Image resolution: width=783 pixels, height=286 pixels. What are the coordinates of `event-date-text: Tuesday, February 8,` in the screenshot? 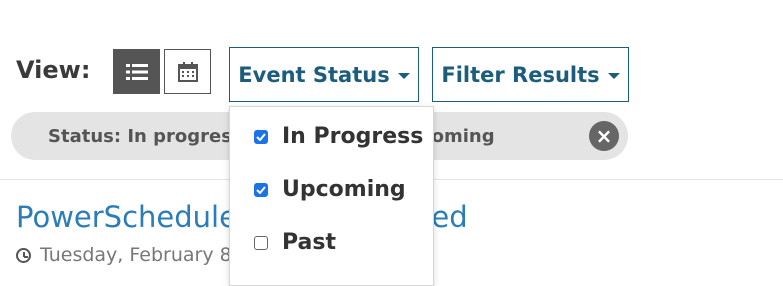 It's located at (139, 255).